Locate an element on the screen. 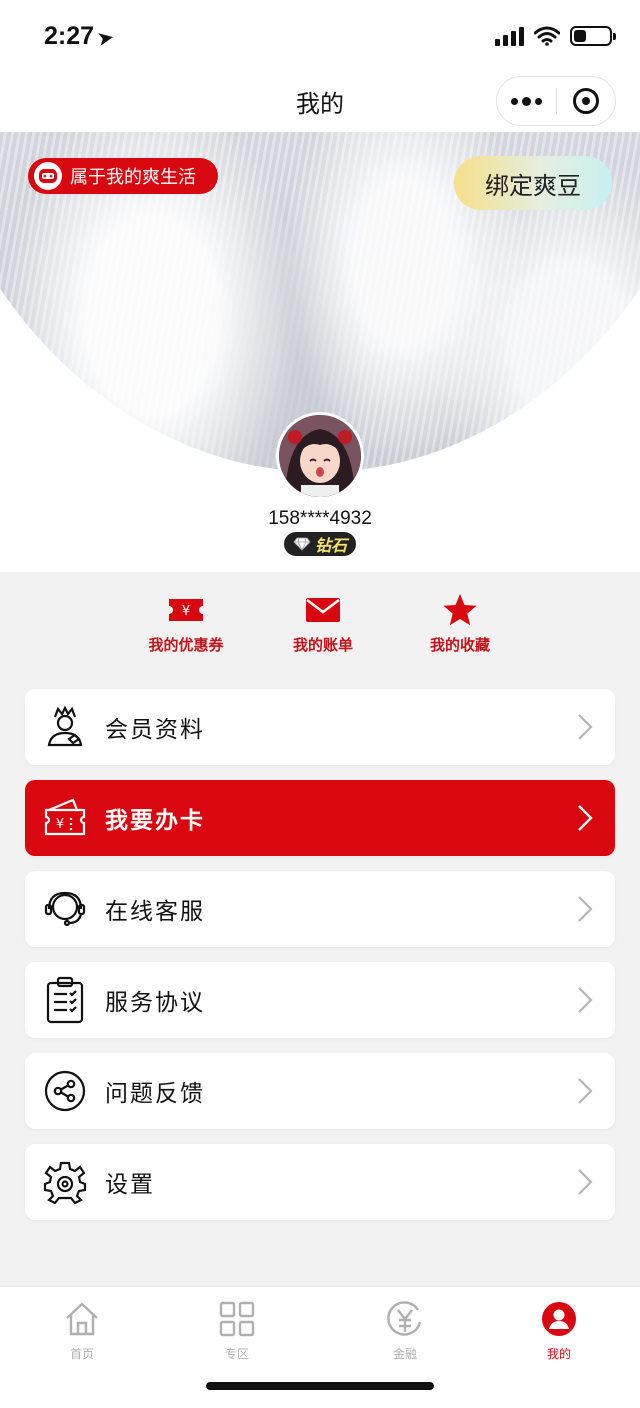  grid-icon is located at coordinates (237, 1319).